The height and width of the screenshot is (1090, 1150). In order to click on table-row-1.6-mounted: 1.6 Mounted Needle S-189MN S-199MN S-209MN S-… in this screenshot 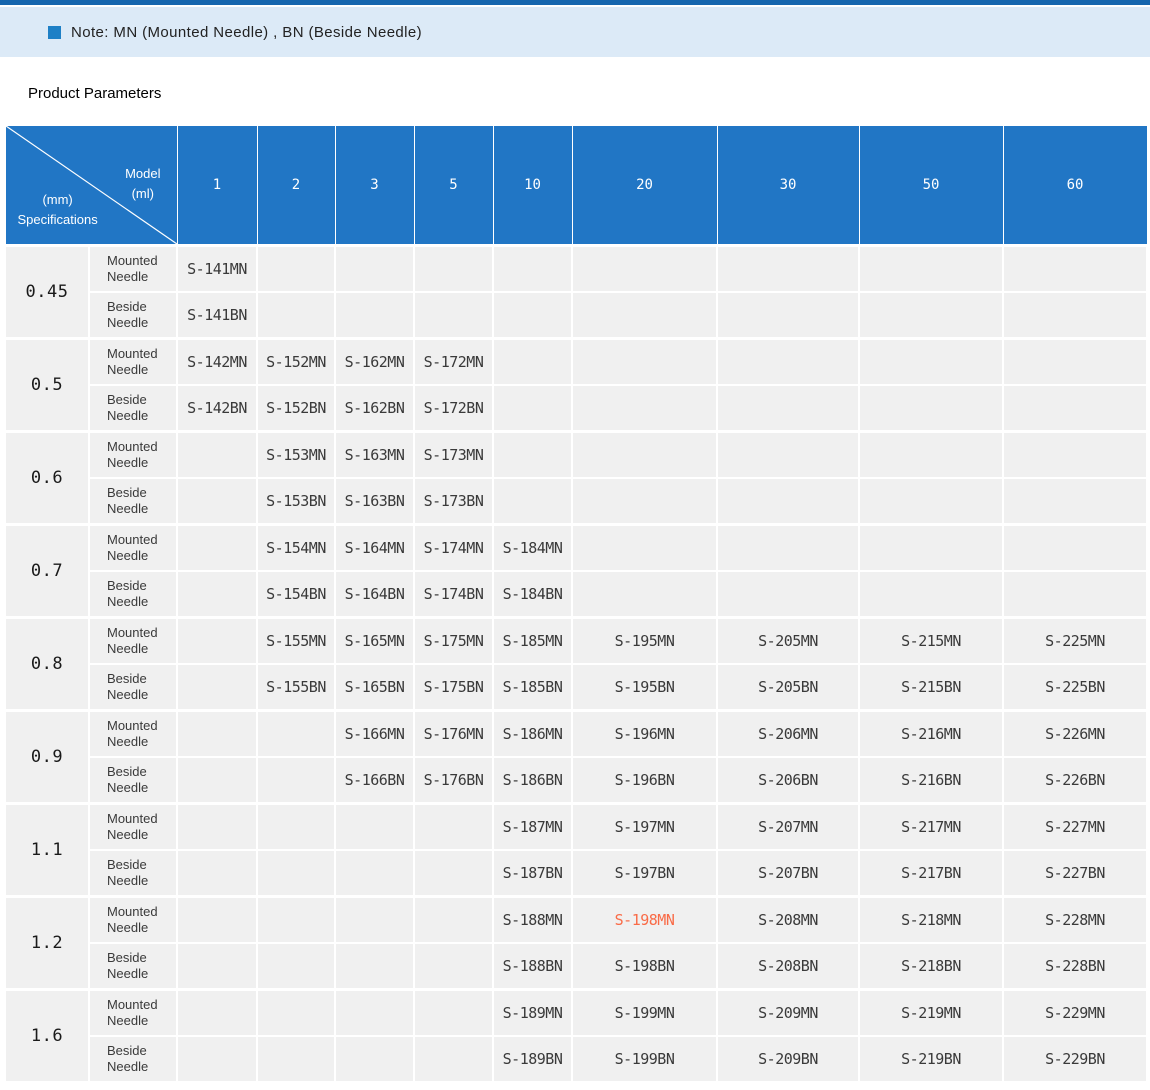, I will do `click(576, 1035)`.